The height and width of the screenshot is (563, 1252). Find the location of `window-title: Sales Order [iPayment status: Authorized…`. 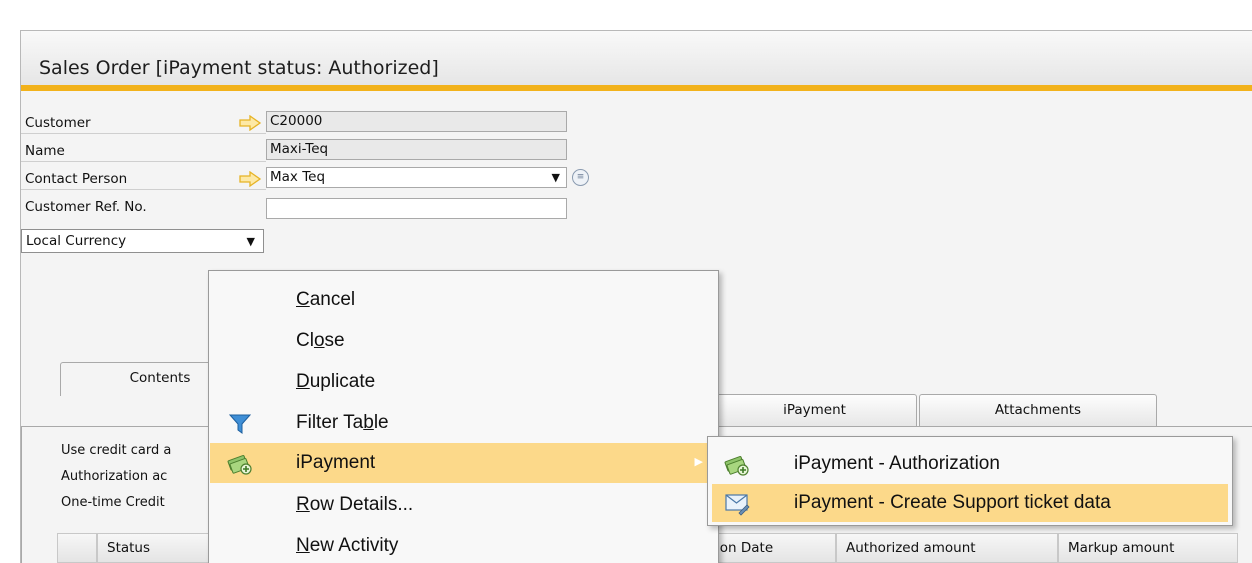

window-title: Sales Order [iPayment status: Authorized… is located at coordinates (239, 68).